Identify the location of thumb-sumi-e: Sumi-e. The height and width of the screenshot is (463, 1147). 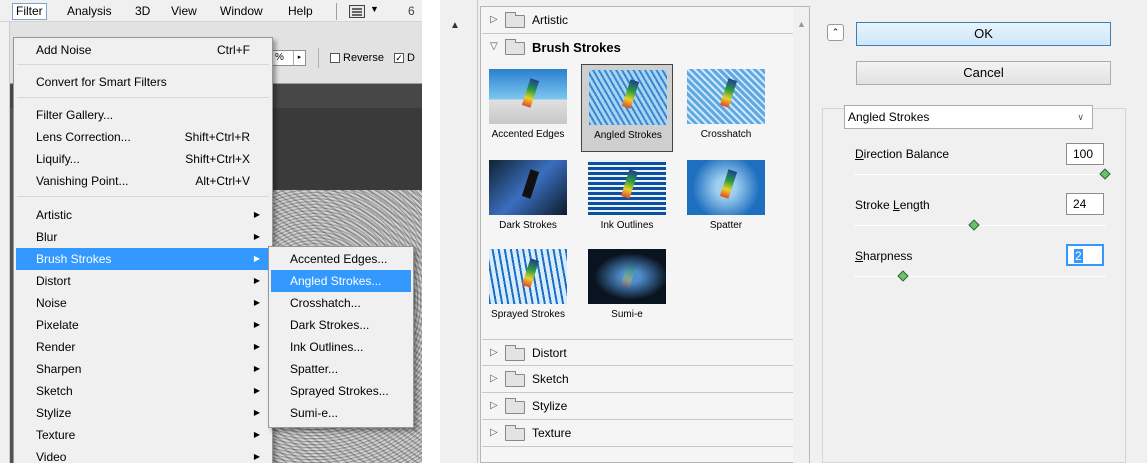
(627, 288).